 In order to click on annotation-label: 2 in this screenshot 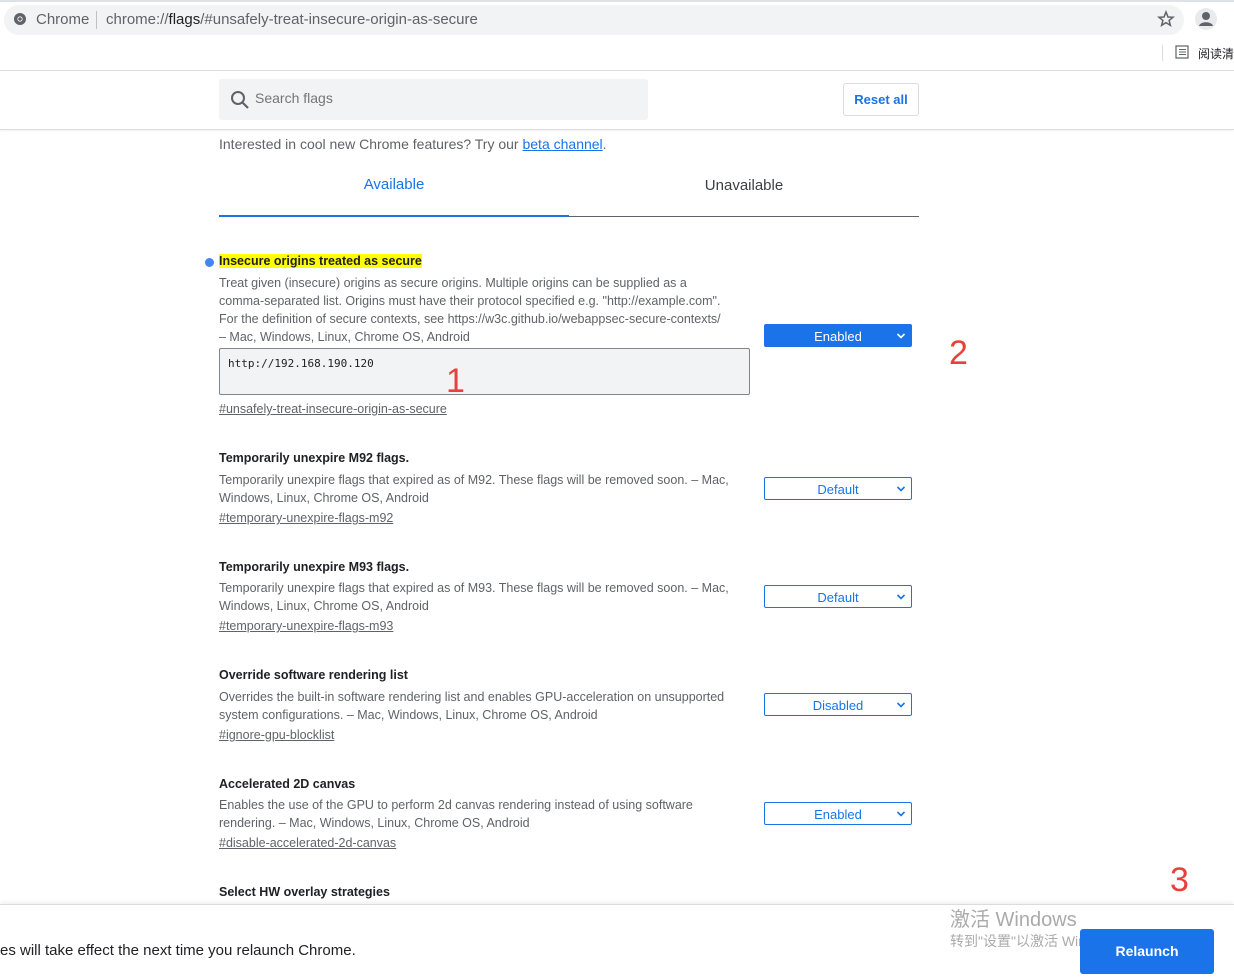, I will do `click(958, 353)`.